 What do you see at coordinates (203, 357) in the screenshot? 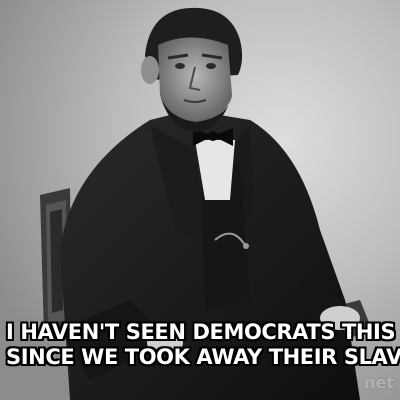
I see `caption-line-2: SINCE WE TOOK AWAY THEIR SLAVES` at bounding box center [203, 357].